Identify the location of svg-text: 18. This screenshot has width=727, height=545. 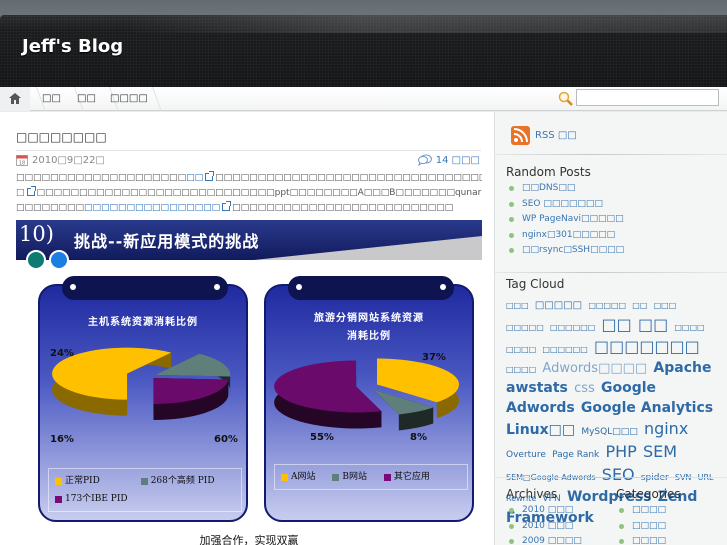
(22, 164).